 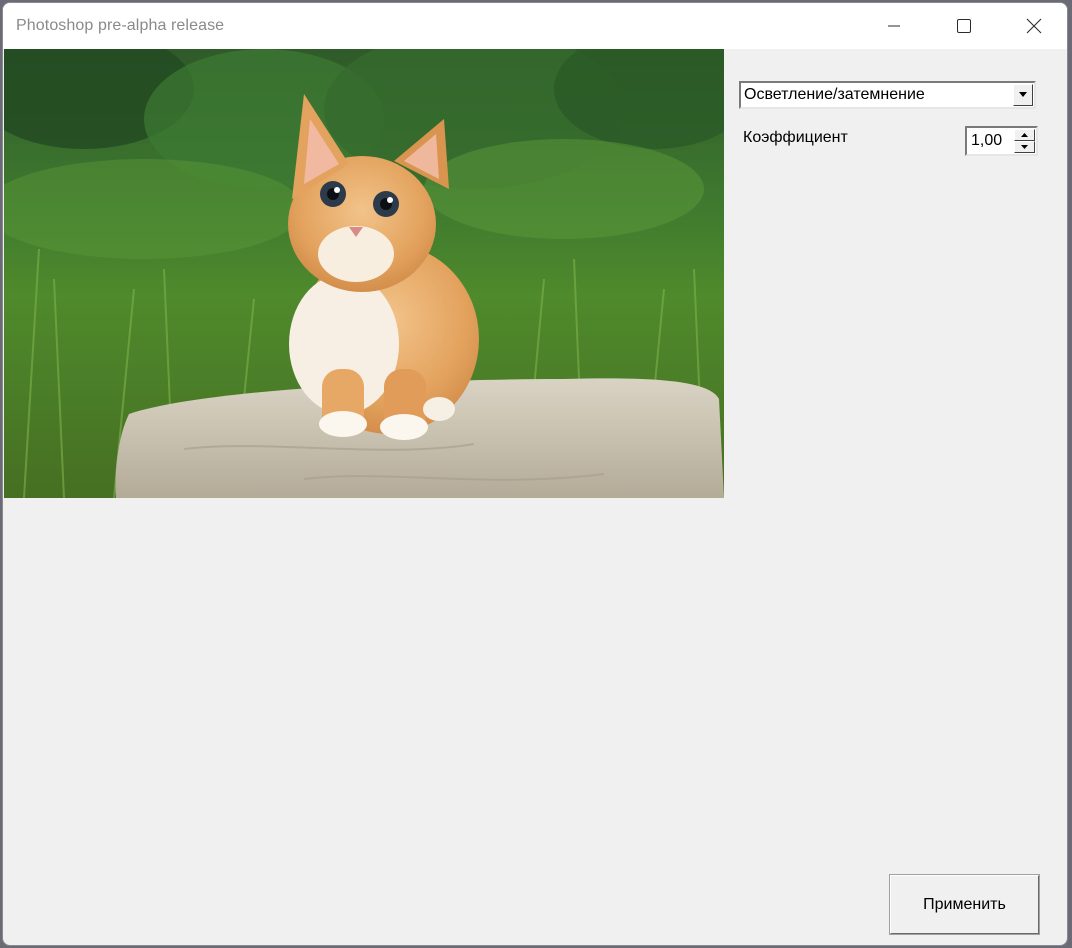 I want to click on minimize-icon, so click(x=894, y=26).